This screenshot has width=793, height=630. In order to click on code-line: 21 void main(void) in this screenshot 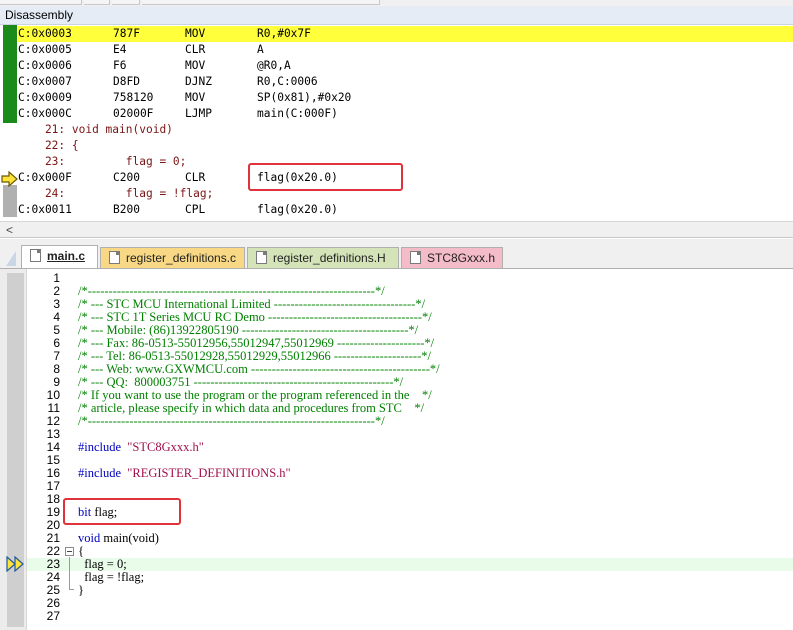, I will do `click(410, 538)`.